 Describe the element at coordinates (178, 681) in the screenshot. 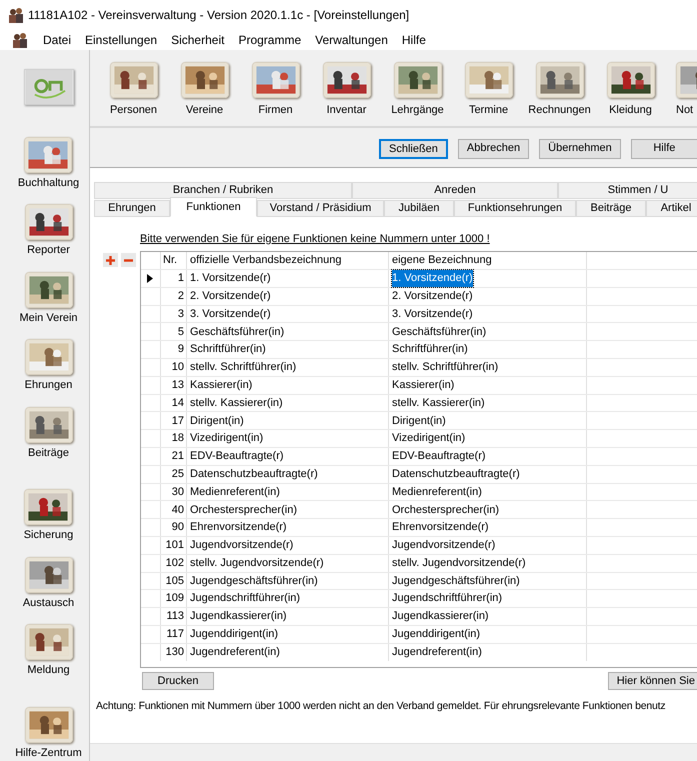

I see `print-button: Drucken` at that location.